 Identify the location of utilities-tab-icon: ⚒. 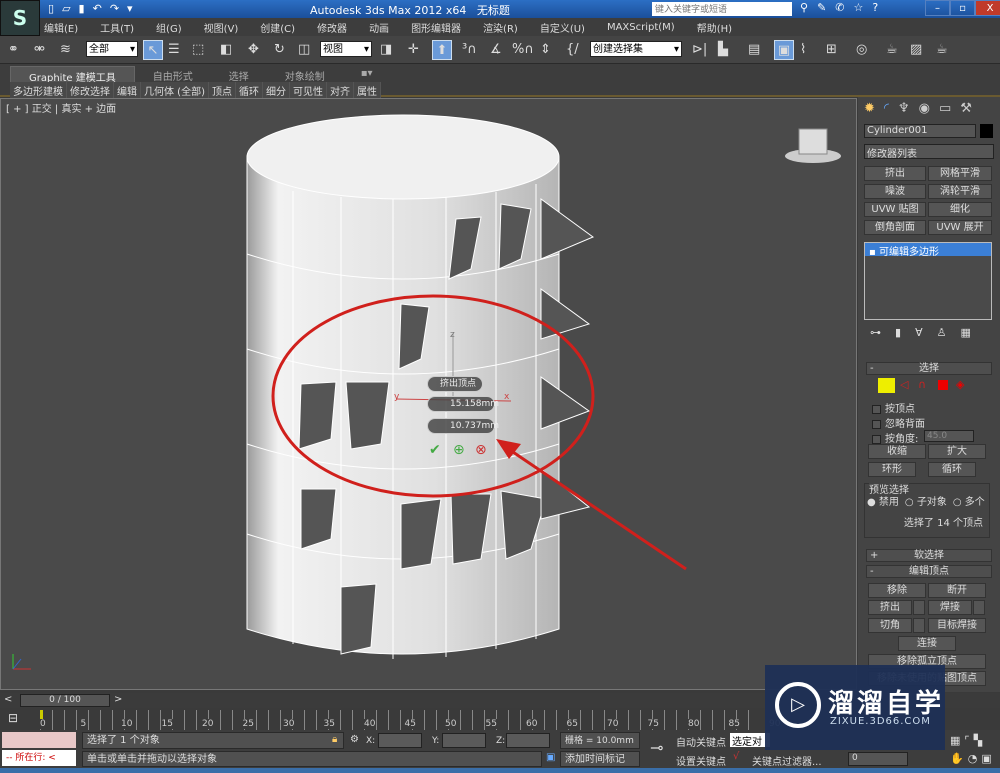
(966, 108).